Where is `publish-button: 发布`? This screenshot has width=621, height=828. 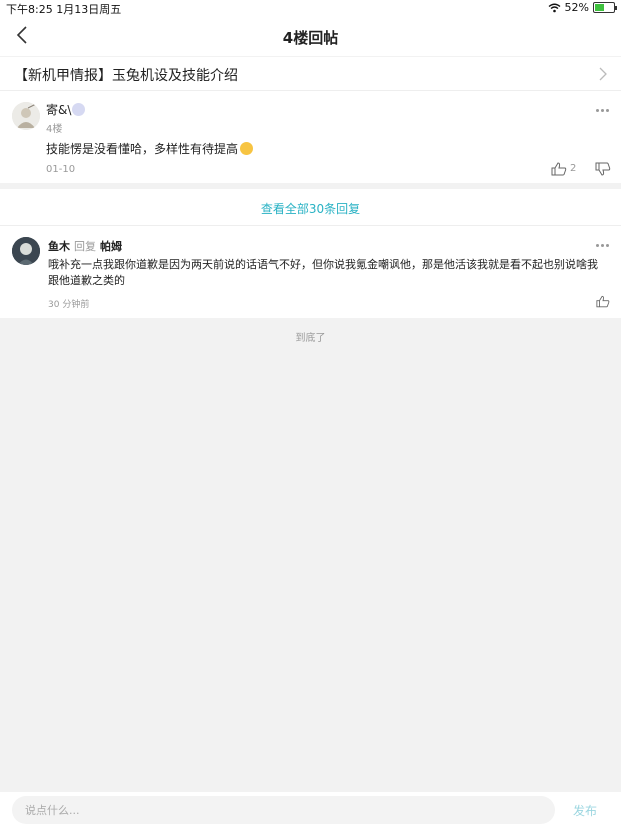
publish-button: 发布 is located at coordinates (585, 810).